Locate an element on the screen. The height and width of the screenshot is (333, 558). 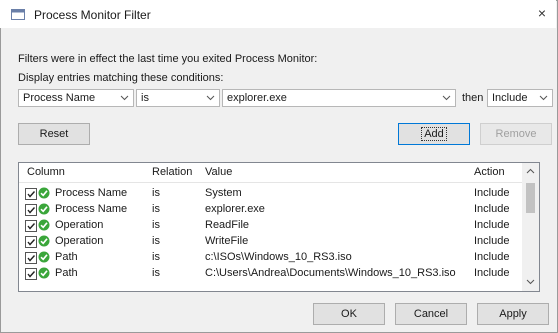
scroll-up-icon is located at coordinates (530, 171).